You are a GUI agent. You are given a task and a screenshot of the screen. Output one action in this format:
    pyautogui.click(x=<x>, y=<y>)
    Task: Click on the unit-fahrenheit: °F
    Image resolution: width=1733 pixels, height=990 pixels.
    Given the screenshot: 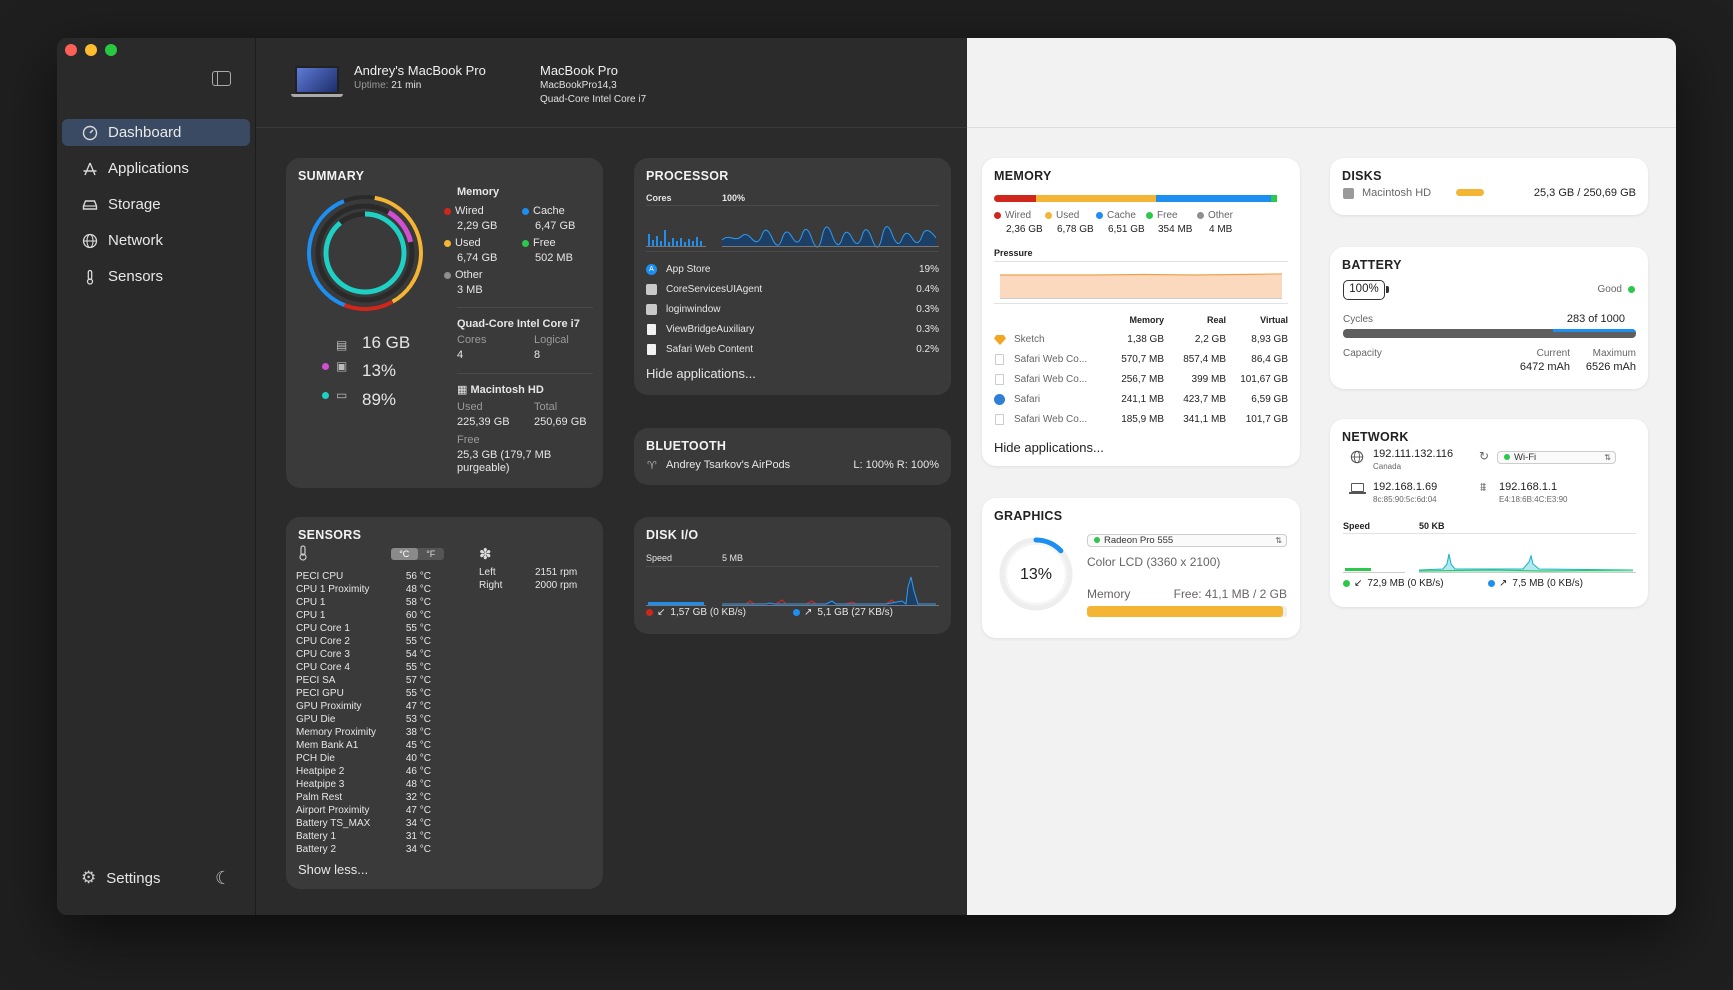 What is the action you would take?
    pyautogui.click(x=431, y=554)
    